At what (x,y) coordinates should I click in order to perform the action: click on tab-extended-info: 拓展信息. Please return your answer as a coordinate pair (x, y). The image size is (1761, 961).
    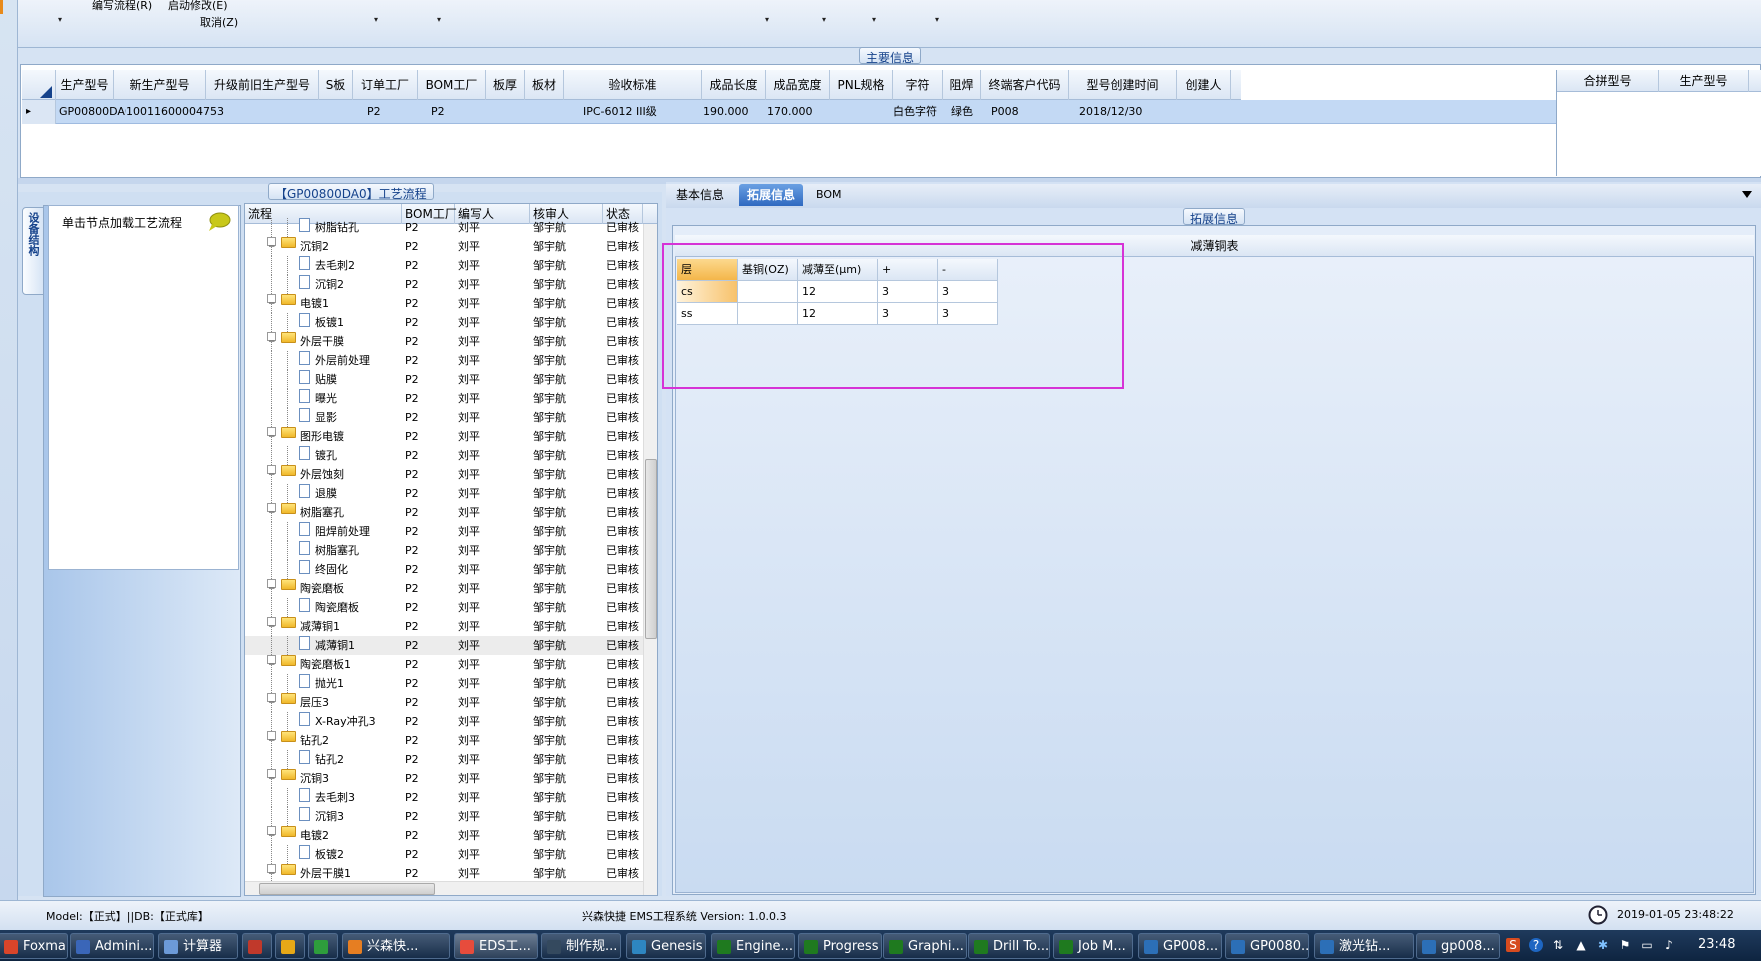
    Looking at the image, I should click on (771, 195).